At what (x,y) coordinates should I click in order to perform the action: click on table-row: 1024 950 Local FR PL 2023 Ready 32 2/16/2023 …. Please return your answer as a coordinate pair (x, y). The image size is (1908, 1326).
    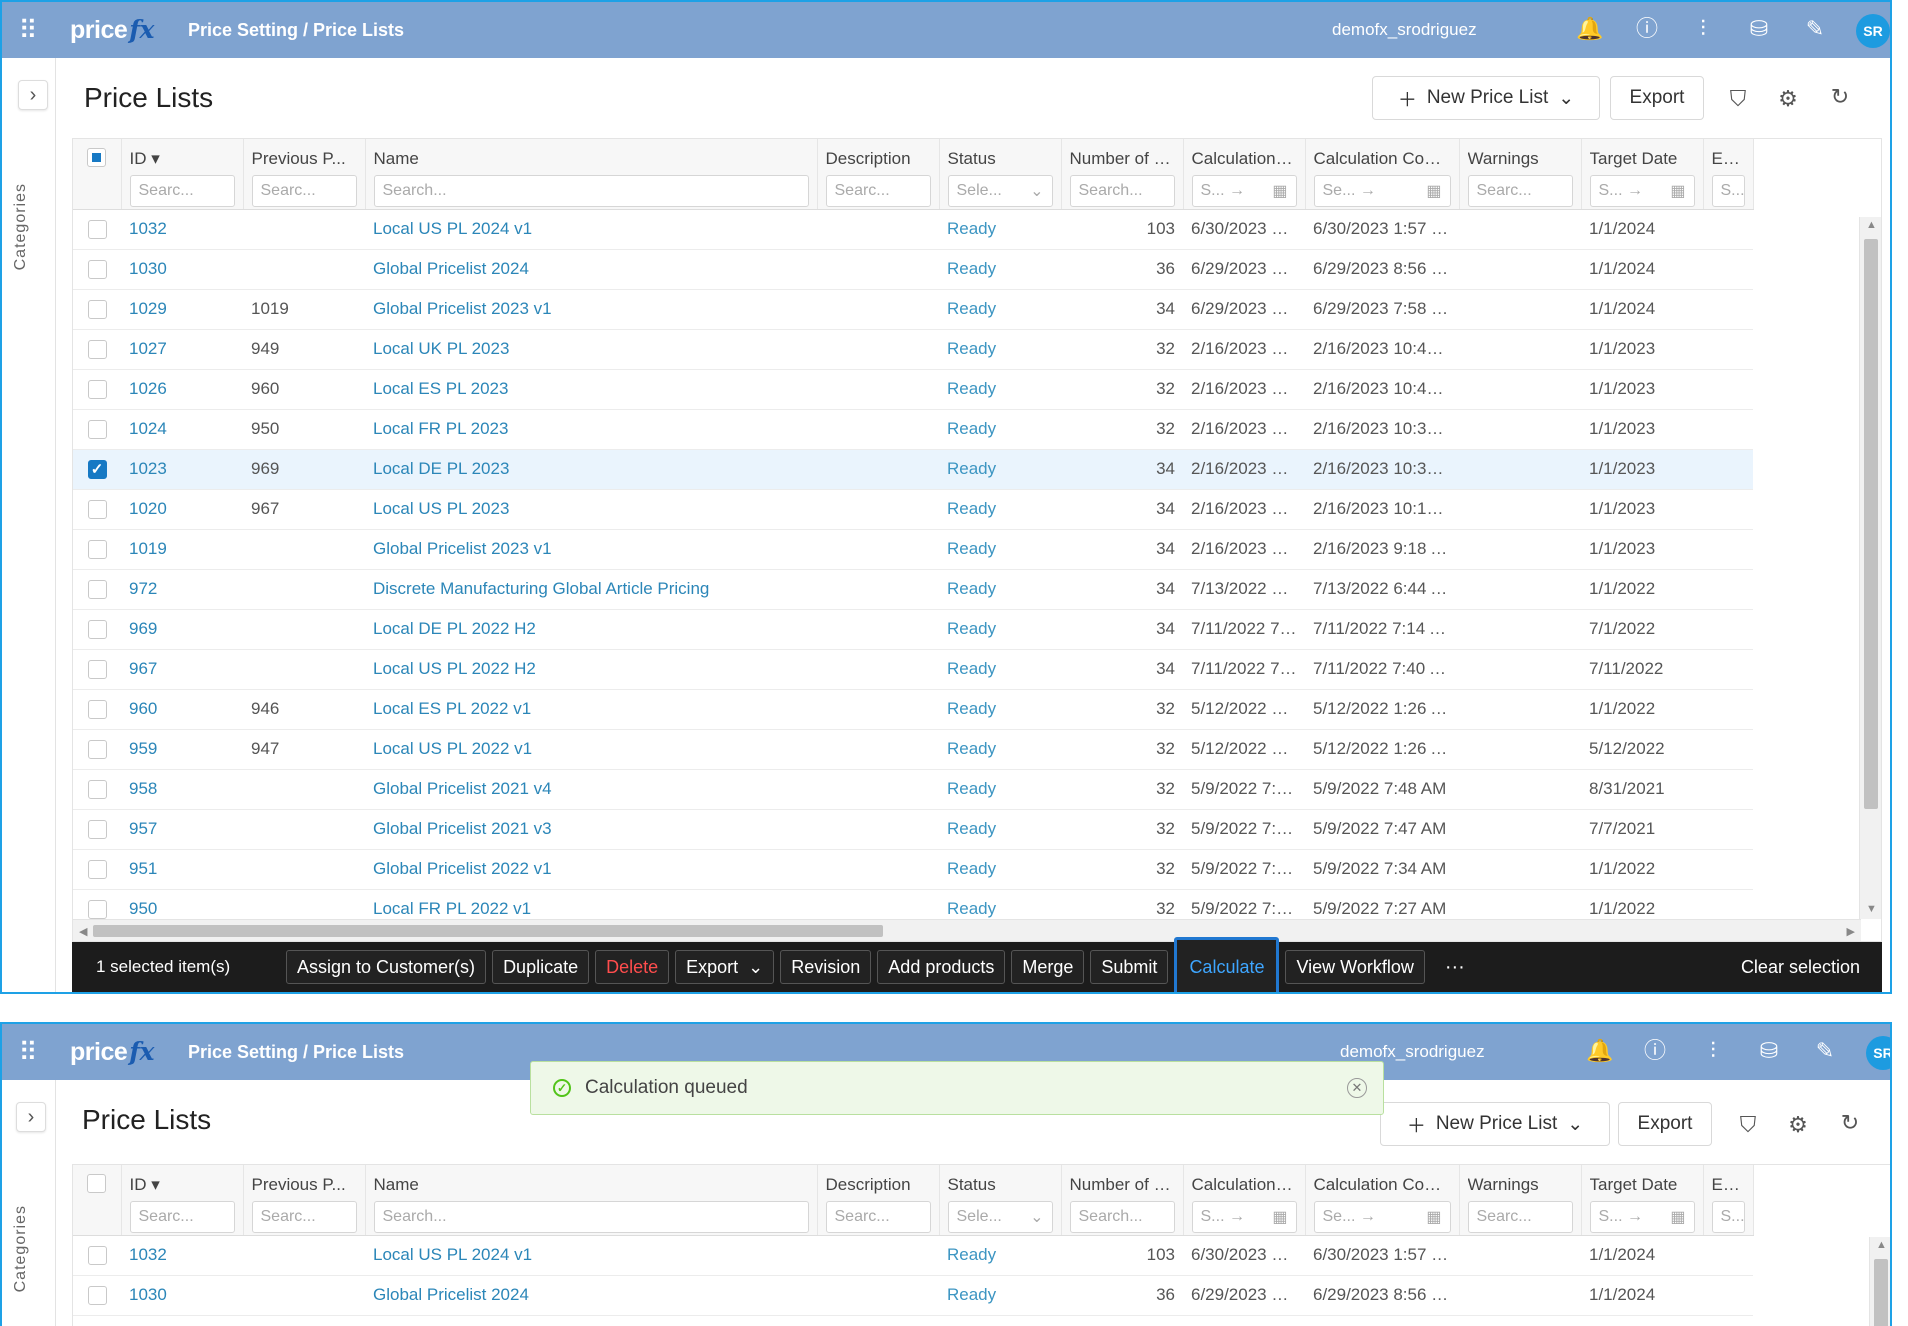
    Looking at the image, I should click on (913, 429).